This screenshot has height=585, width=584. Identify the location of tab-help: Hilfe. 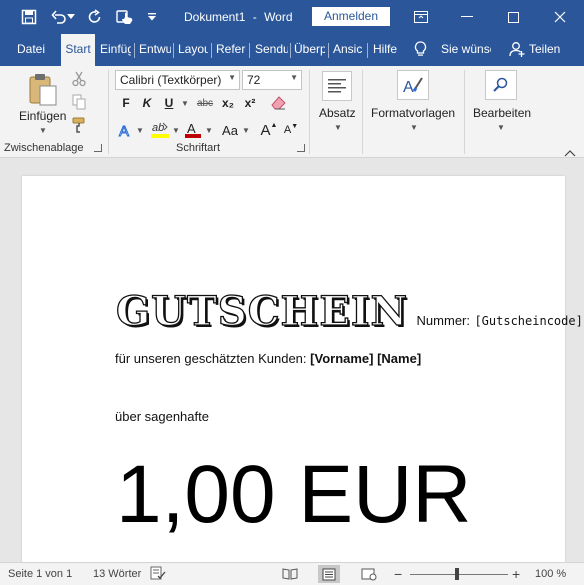
(387, 49).